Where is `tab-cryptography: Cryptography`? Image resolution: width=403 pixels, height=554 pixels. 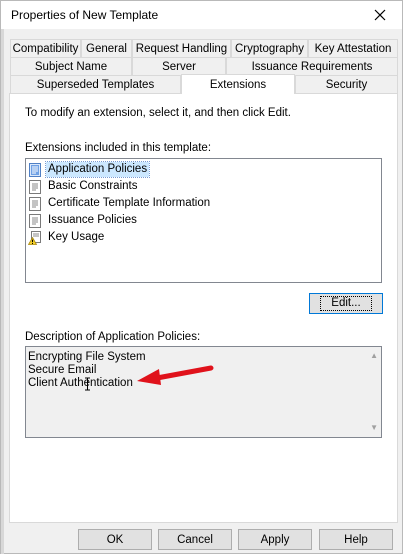
tab-cryptography: Cryptography is located at coordinates (269, 48).